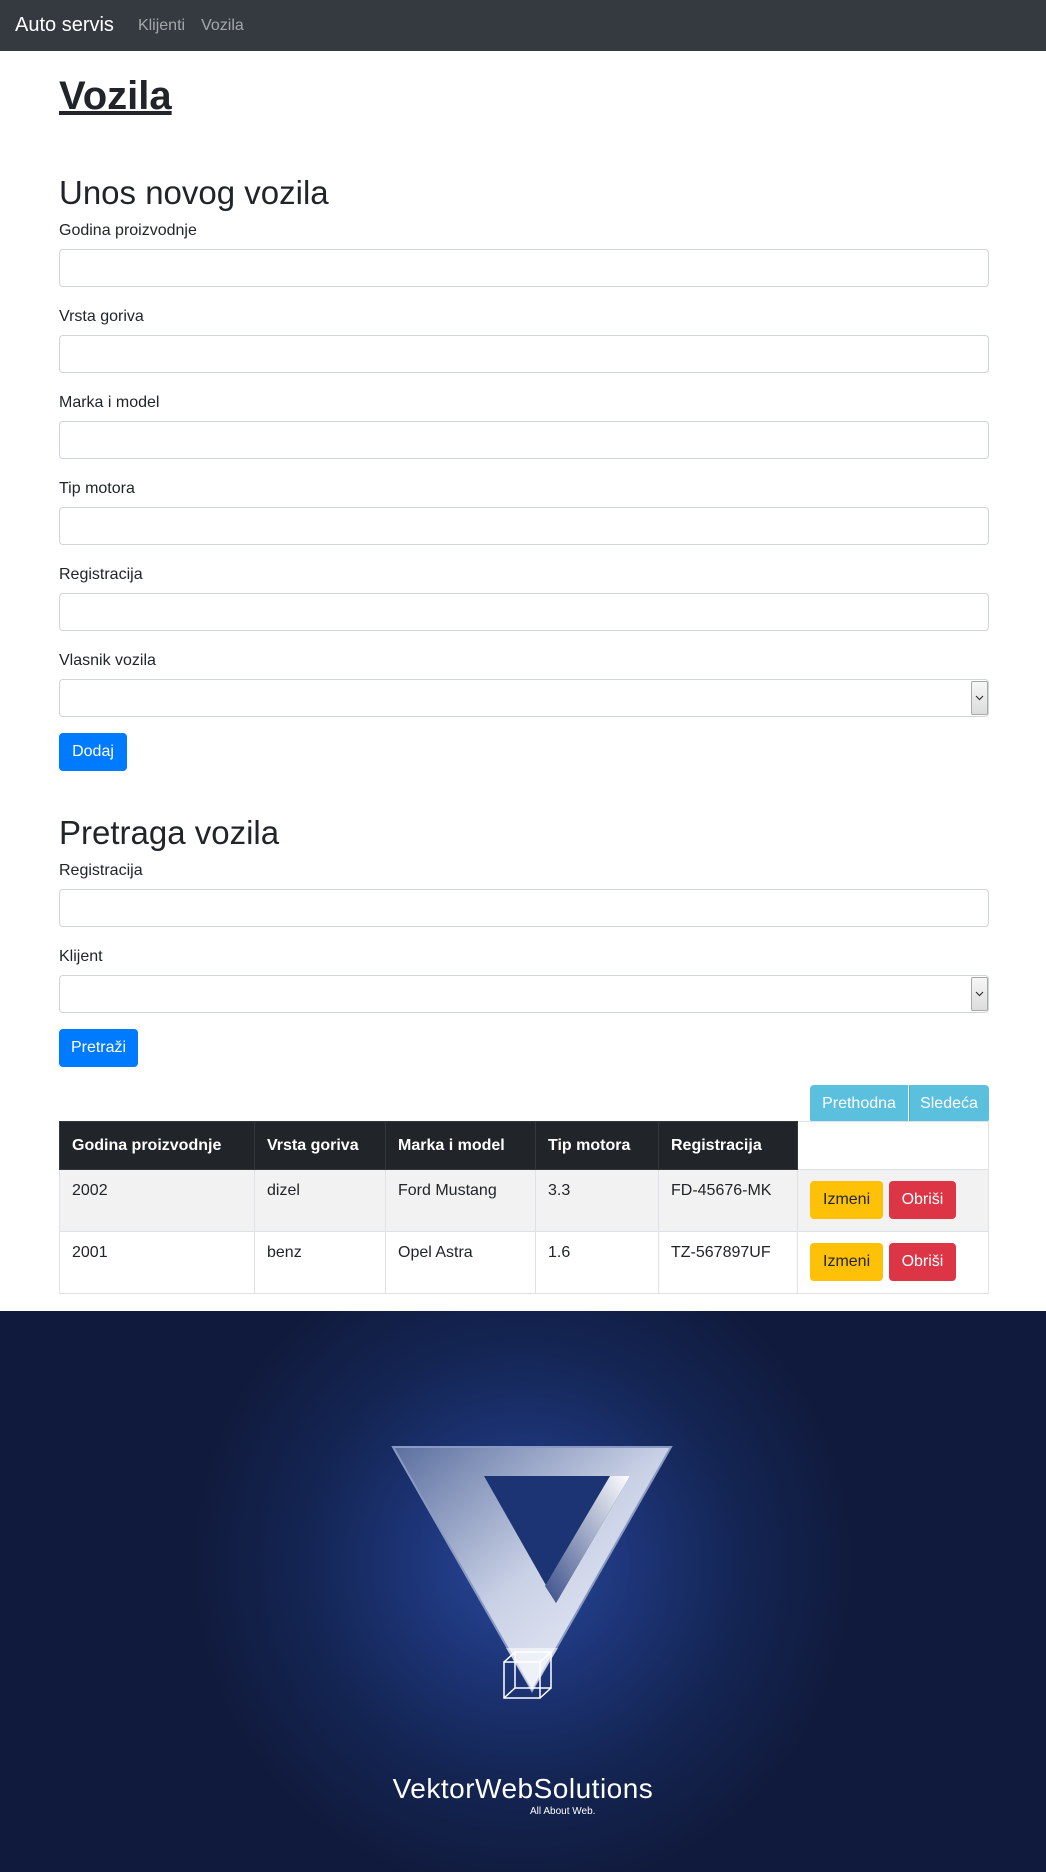  Describe the element at coordinates (320, 1200) in the screenshot. I see `cell-fuel: dizel` at that location.